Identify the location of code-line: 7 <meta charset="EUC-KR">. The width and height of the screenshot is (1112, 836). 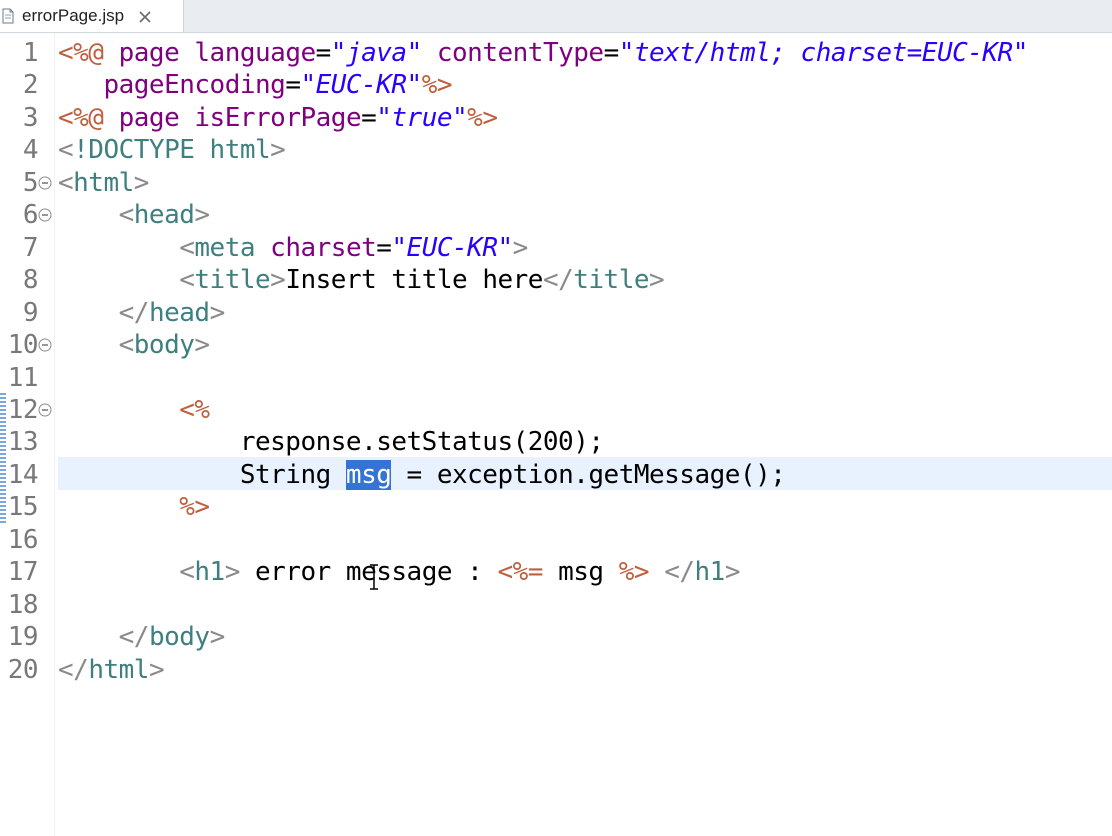
(556, 248).